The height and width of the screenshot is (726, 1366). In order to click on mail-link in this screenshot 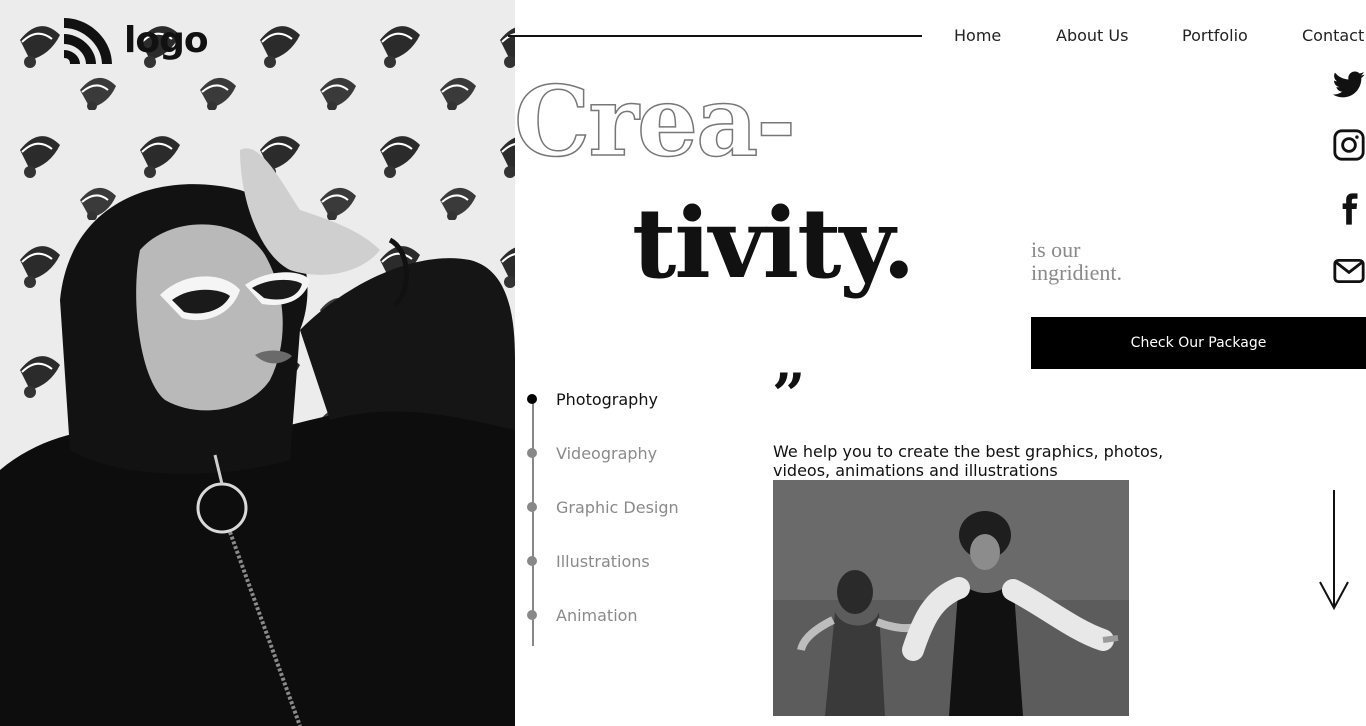, I will do `click(1349, 271)`.